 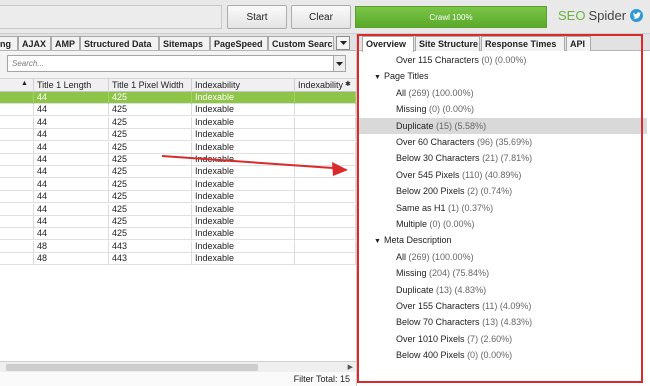 I want to click on tab-overflow-dropdown, so click(x=343, y=43).